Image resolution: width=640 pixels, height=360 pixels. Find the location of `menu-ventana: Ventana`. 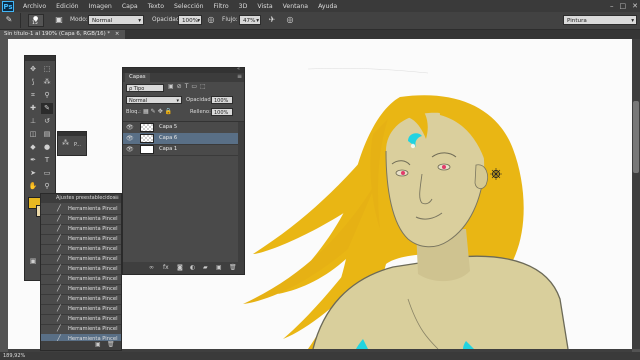

menu-ventana: Ventana is located at coordinates (295, 6).